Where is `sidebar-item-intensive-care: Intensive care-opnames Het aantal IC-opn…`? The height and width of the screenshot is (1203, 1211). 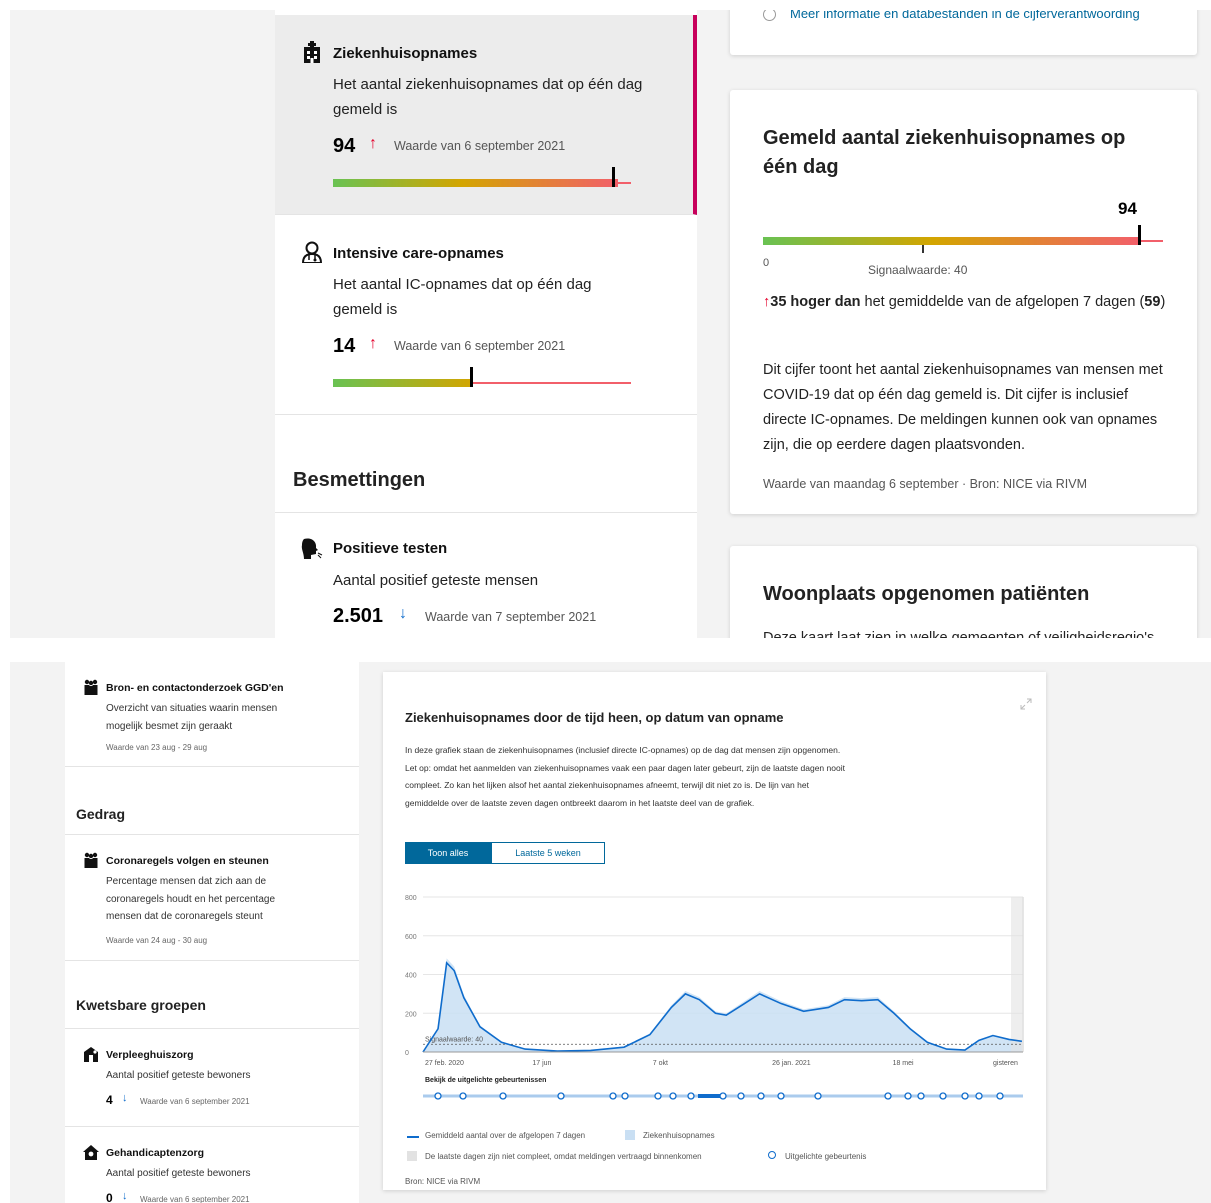 sidebar-item-intensive-care: Intensive care-opnames Het aantal IC-opn… is located at coordinates (486, 315).